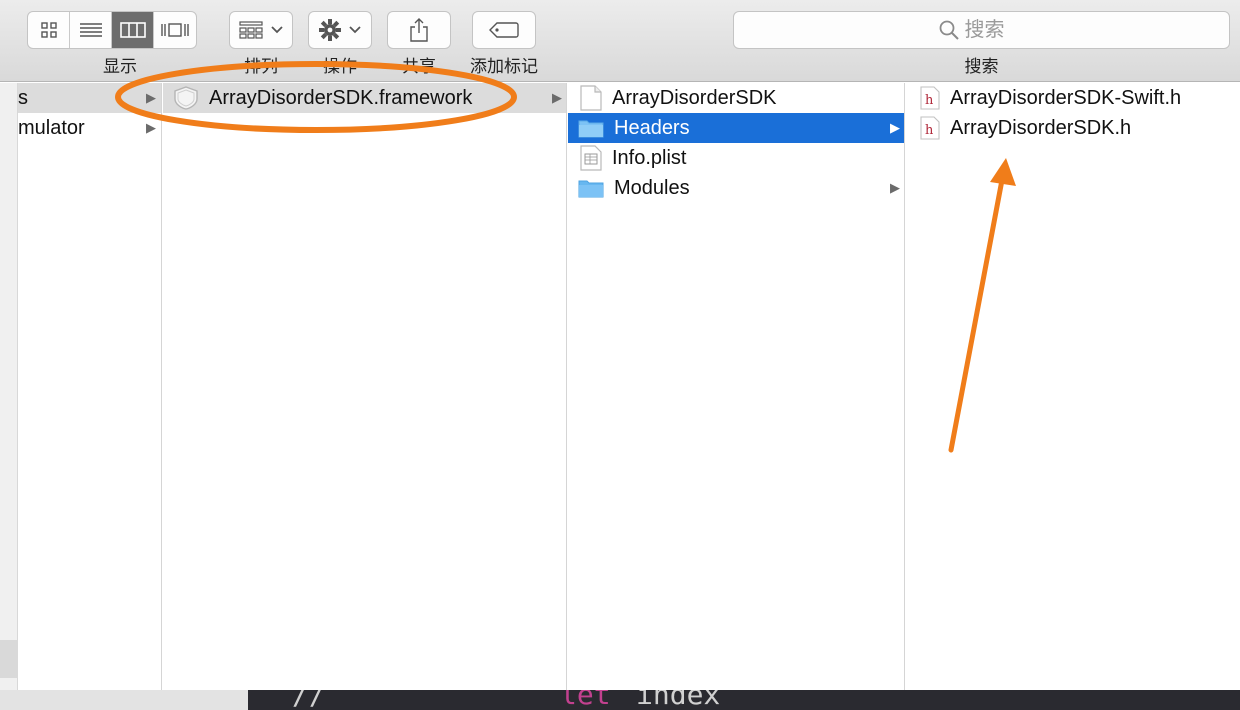 The width and height of the screenshot is (1240, 710). What do you see at coordinates (124, 700) in the screenshot?
I see `editor-gutter` at bounding box center [124, 700].